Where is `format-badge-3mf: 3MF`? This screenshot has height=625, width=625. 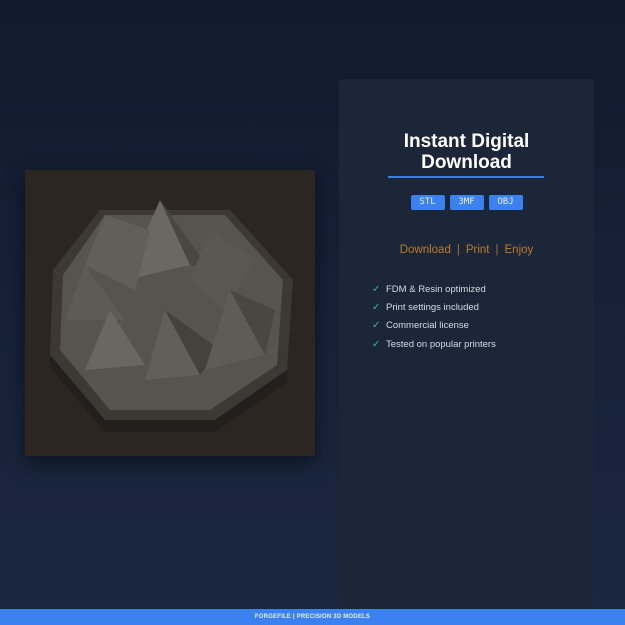
format-badge-3mf: 3MF is located at coordinates (466, 202).